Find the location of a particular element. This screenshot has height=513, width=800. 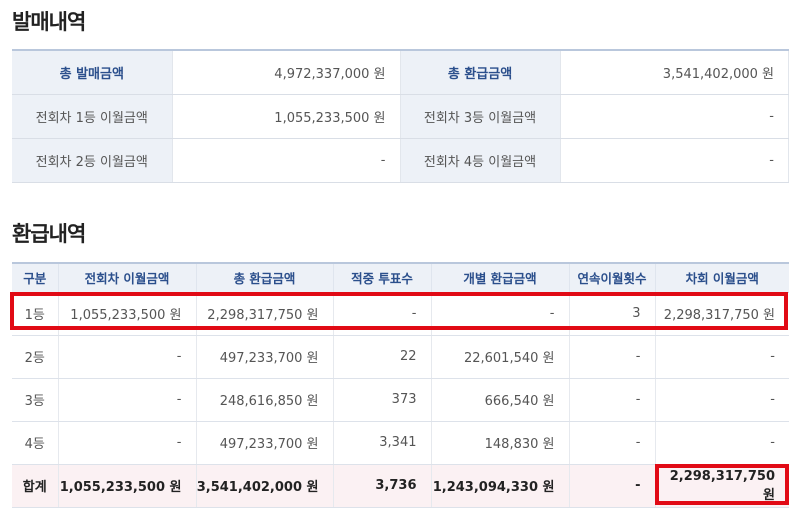

table-row: 3등 - 248,616,850 원 373 666,540 원 - - is located at coordinates (400, 400).